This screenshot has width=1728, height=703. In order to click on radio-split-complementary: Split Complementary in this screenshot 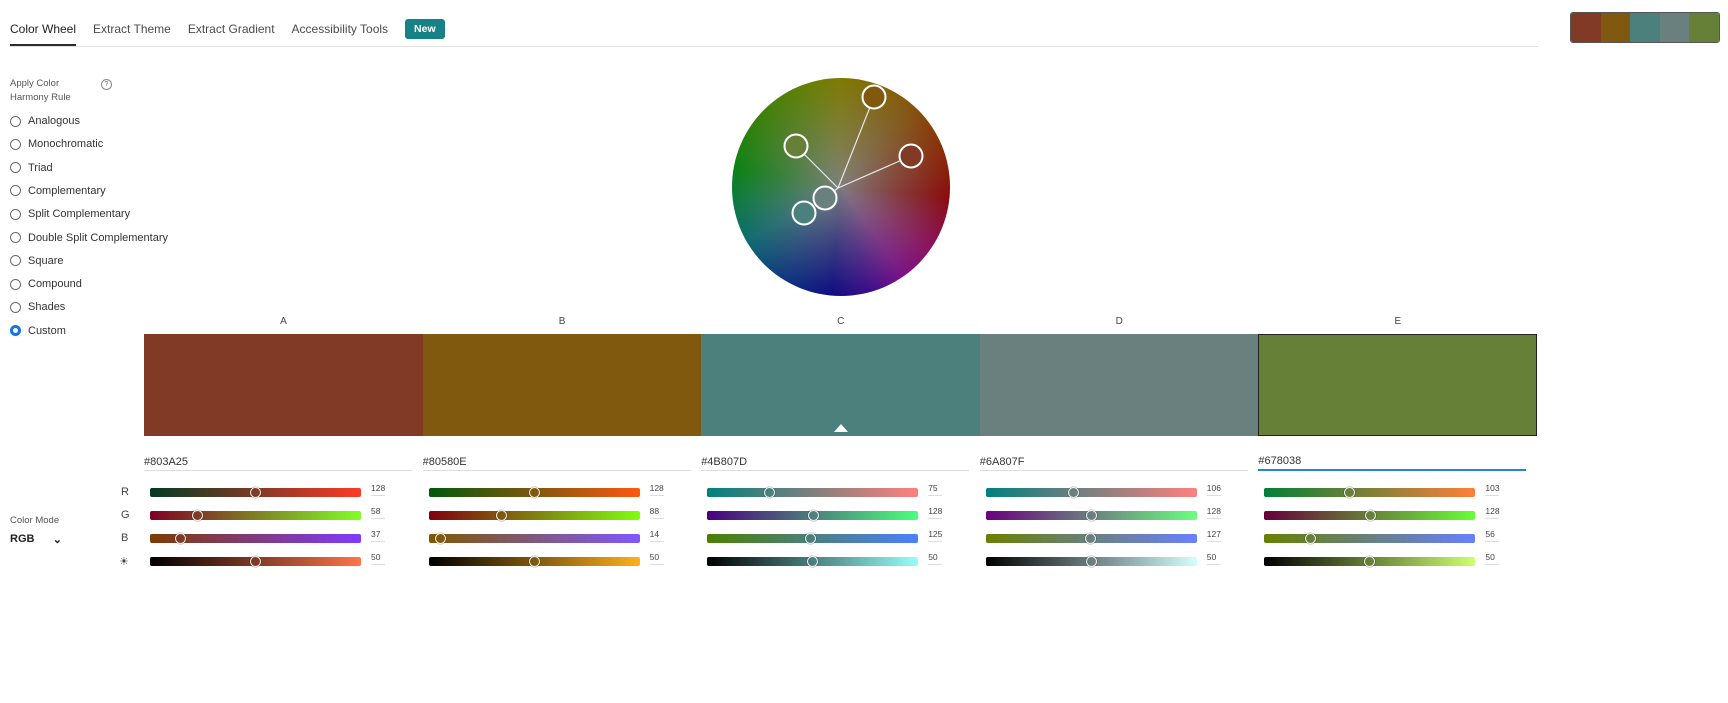, I will do `click(70, 214)`.